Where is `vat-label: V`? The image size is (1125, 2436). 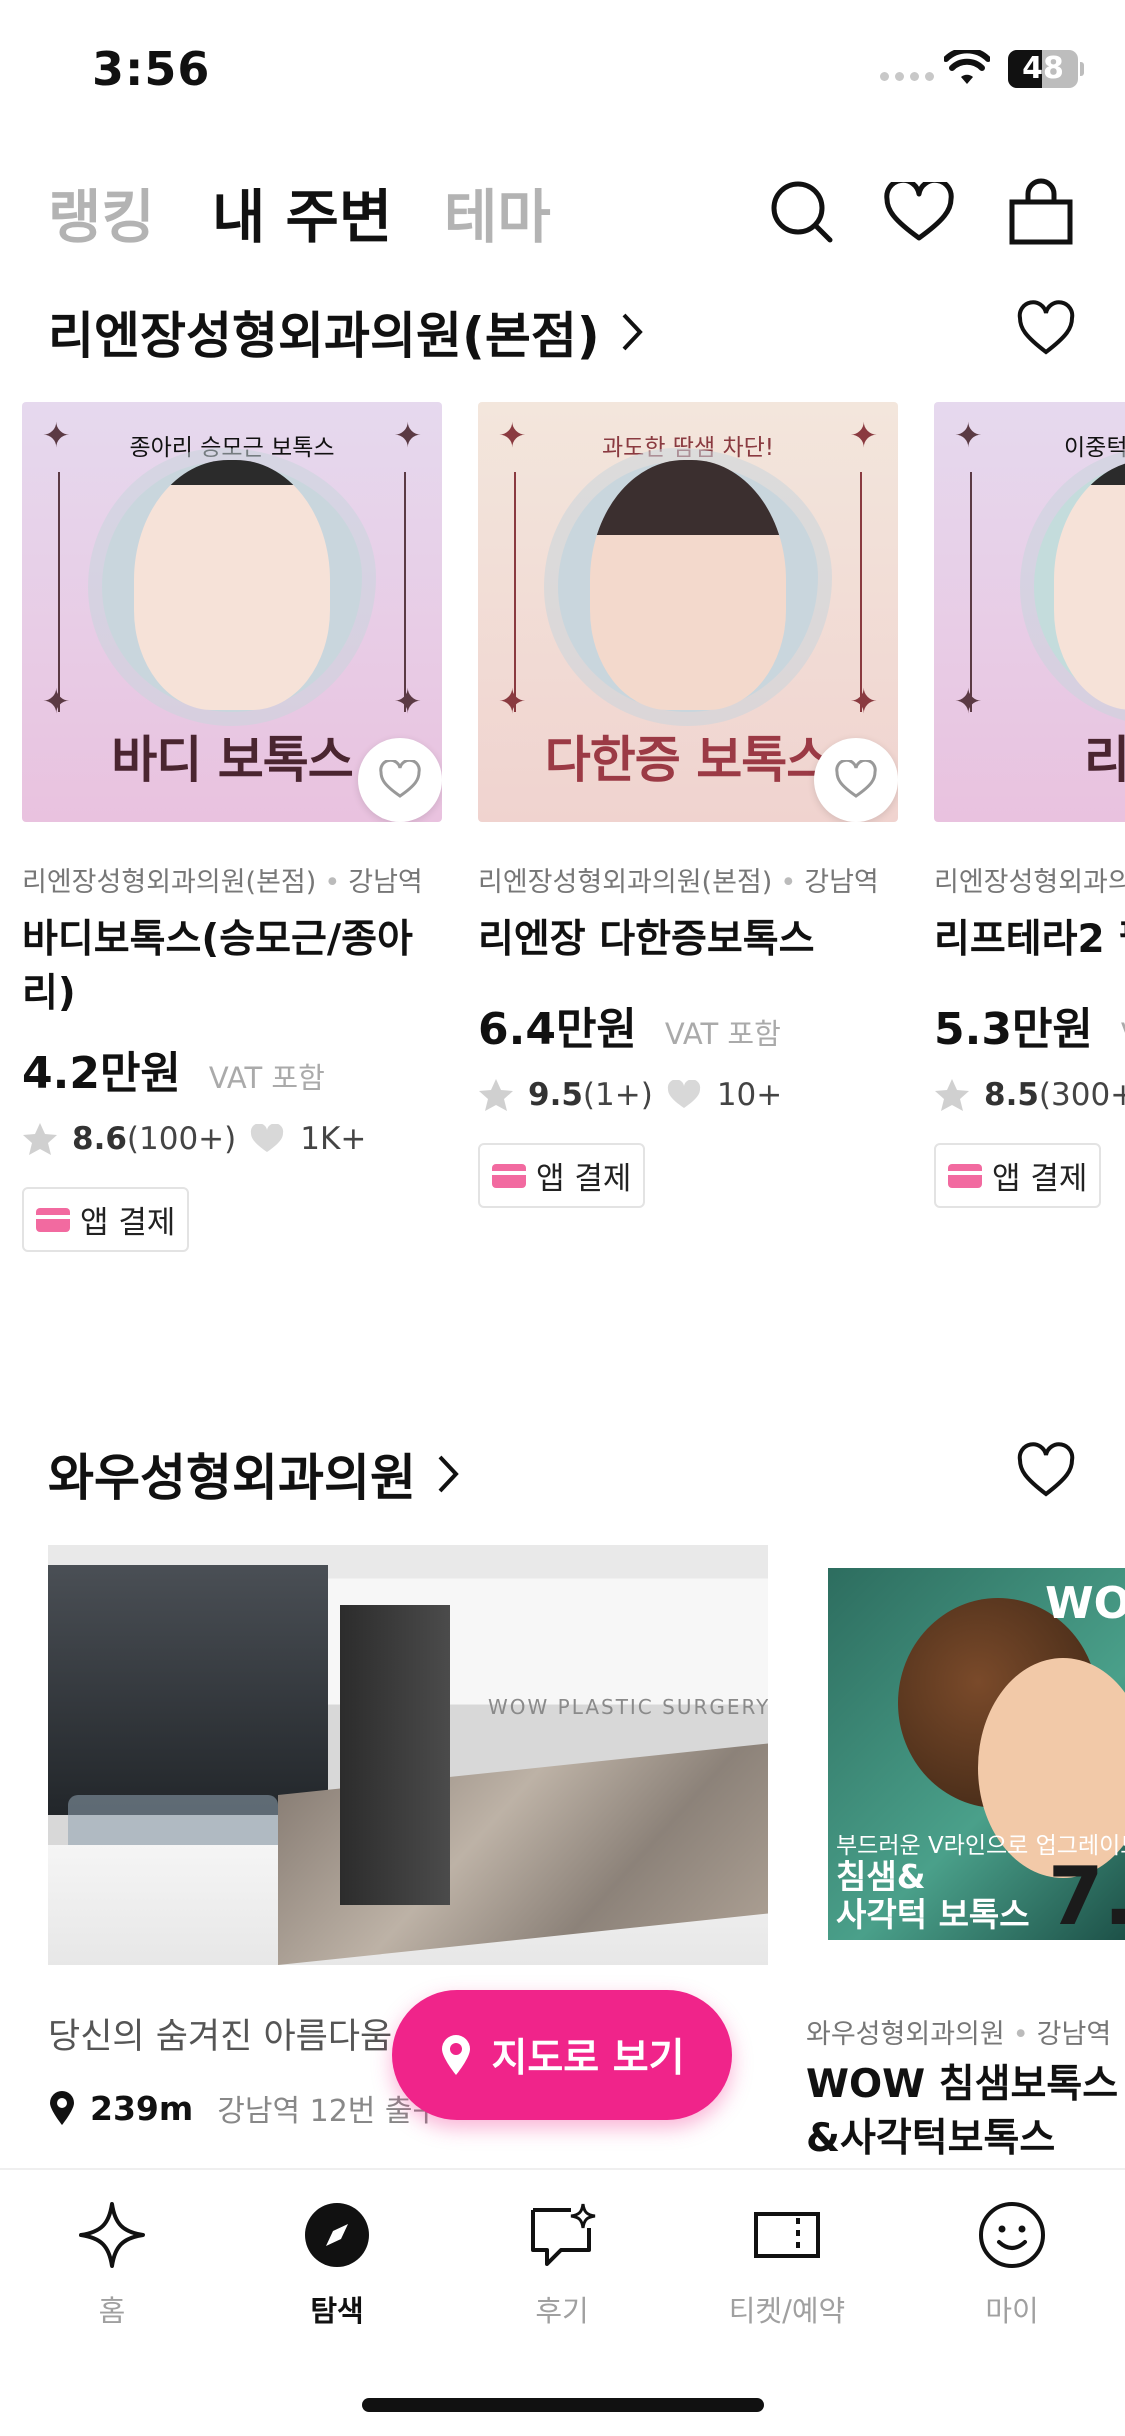 vat-label: V is located at coordinates (1123, 1034).